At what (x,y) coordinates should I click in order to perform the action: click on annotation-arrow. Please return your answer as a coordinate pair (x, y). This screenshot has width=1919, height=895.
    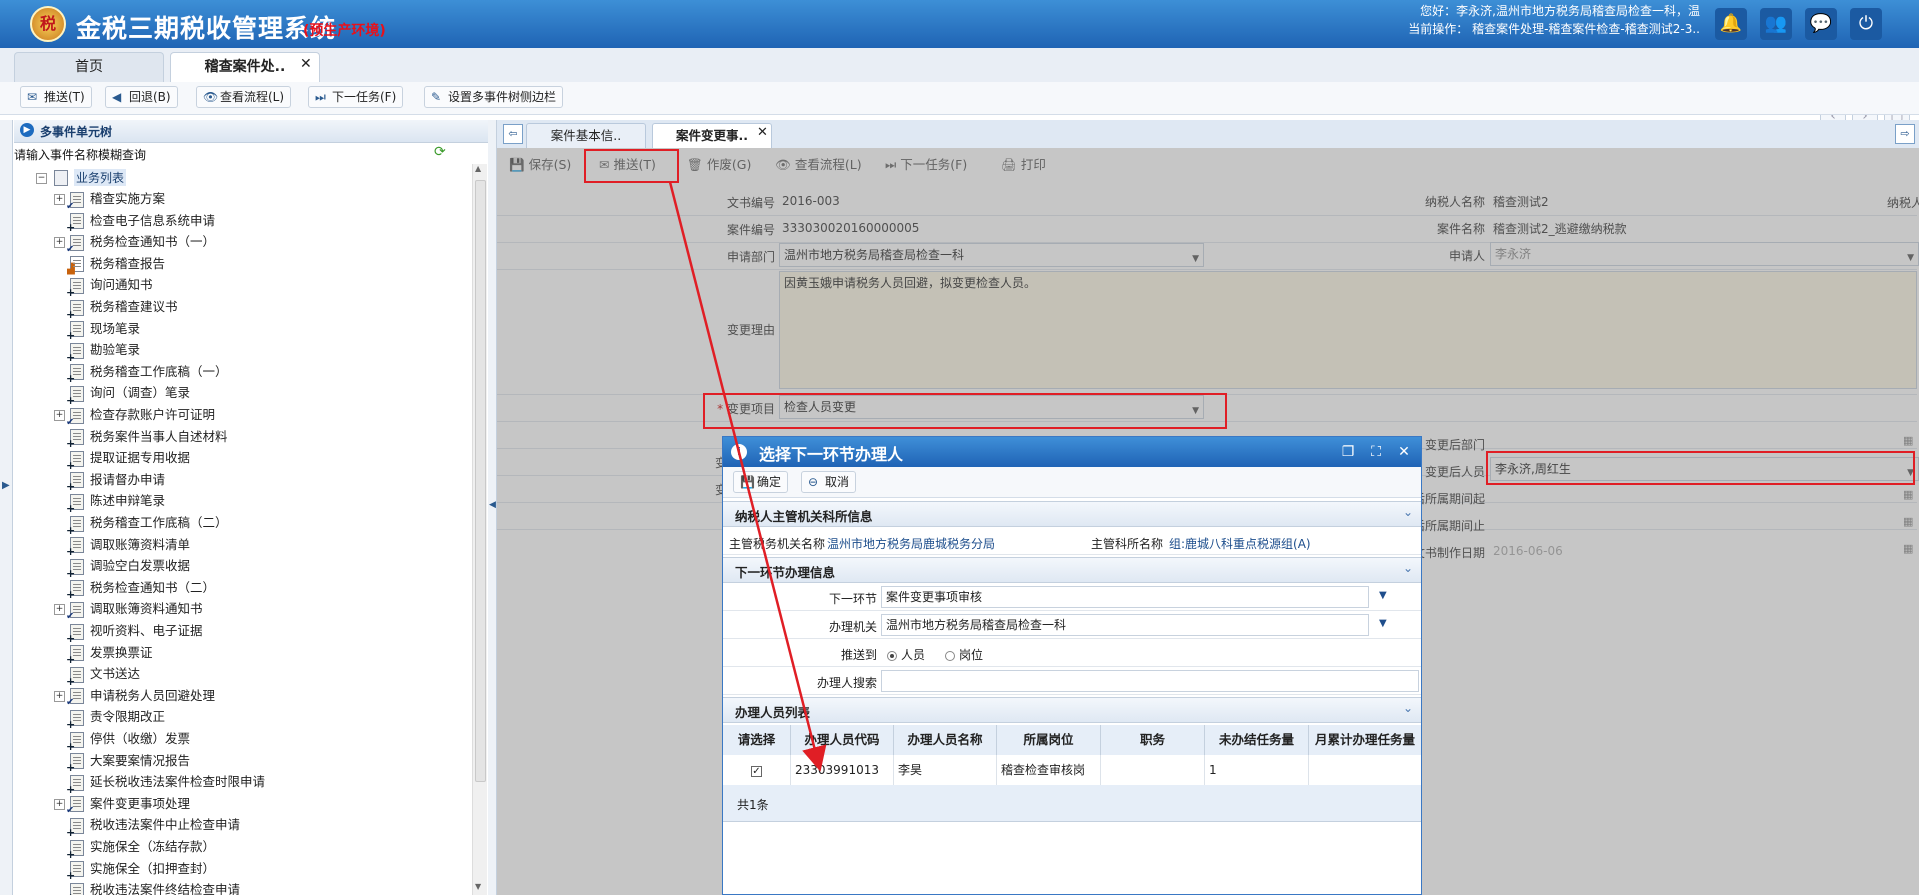
    Looking at the image, I should click on (747, 476).